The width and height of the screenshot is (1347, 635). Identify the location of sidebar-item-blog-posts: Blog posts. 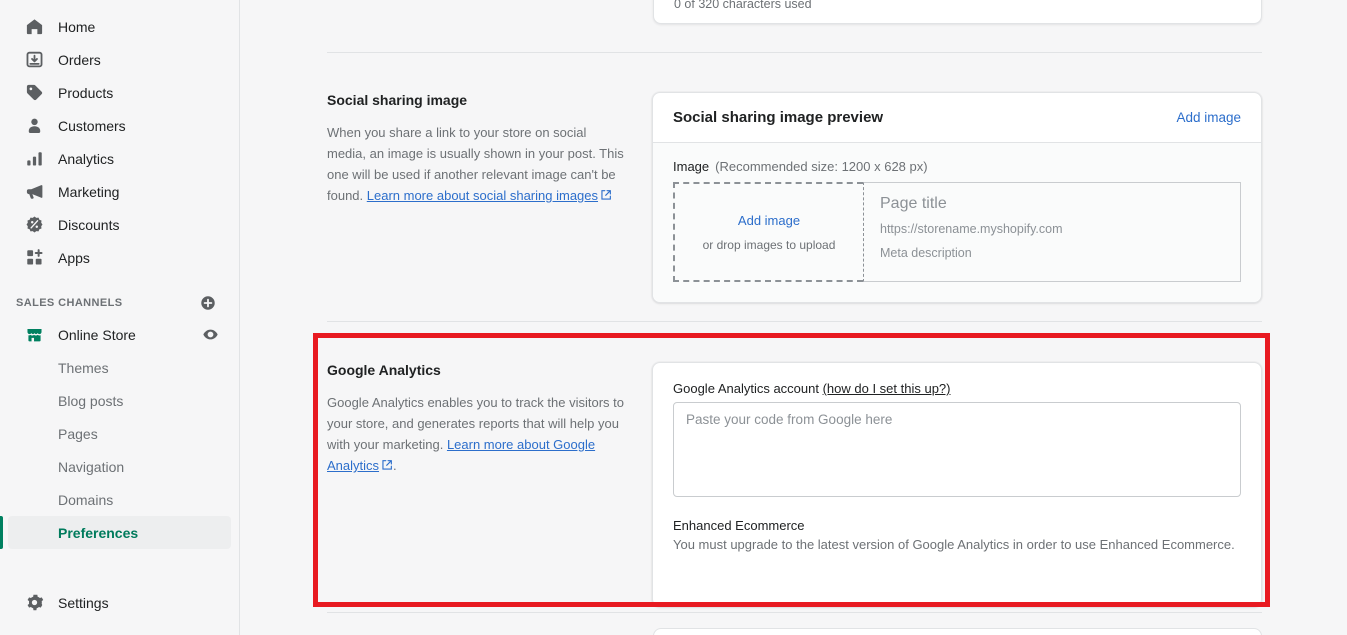
(119, 400).